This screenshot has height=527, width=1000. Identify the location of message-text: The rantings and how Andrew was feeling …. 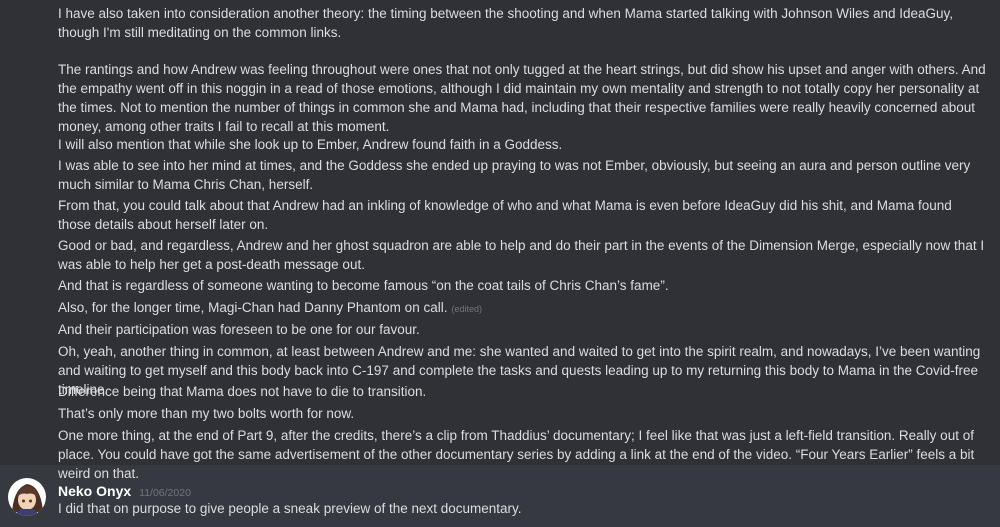
(522, 98).